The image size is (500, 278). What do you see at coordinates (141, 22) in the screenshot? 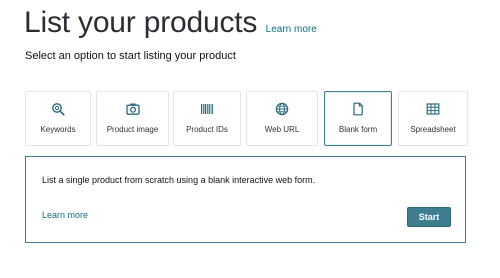
I see `page-title: List your products` at bounding box center [141, 22].